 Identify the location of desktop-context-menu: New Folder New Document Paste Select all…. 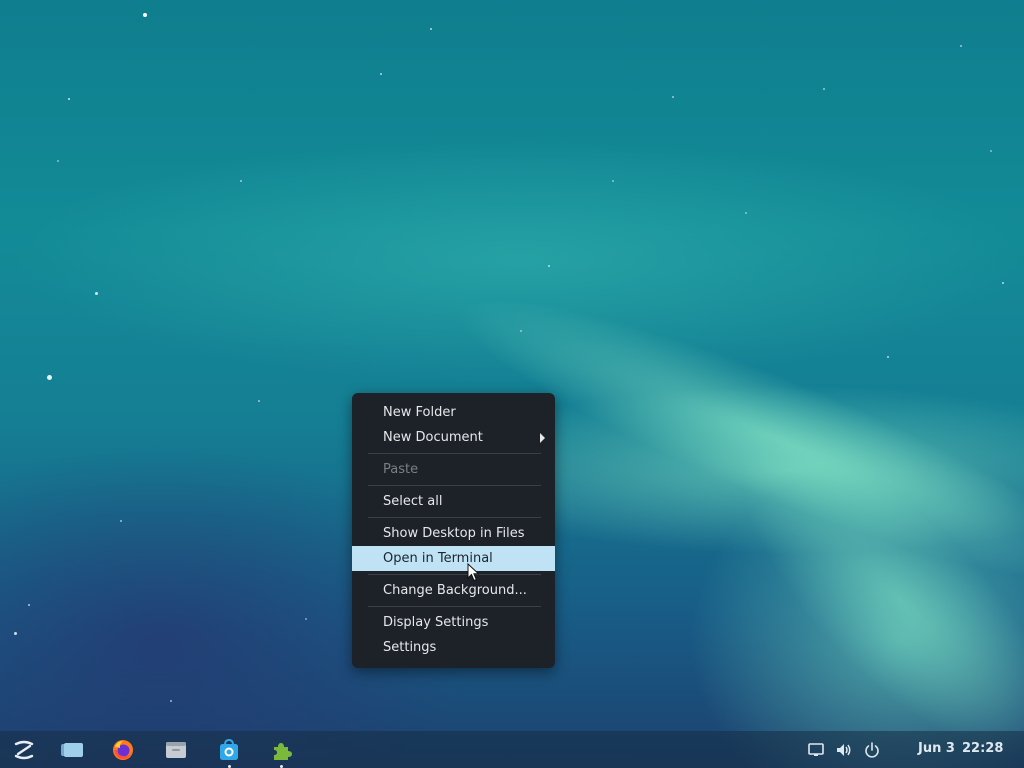
(453, 530).